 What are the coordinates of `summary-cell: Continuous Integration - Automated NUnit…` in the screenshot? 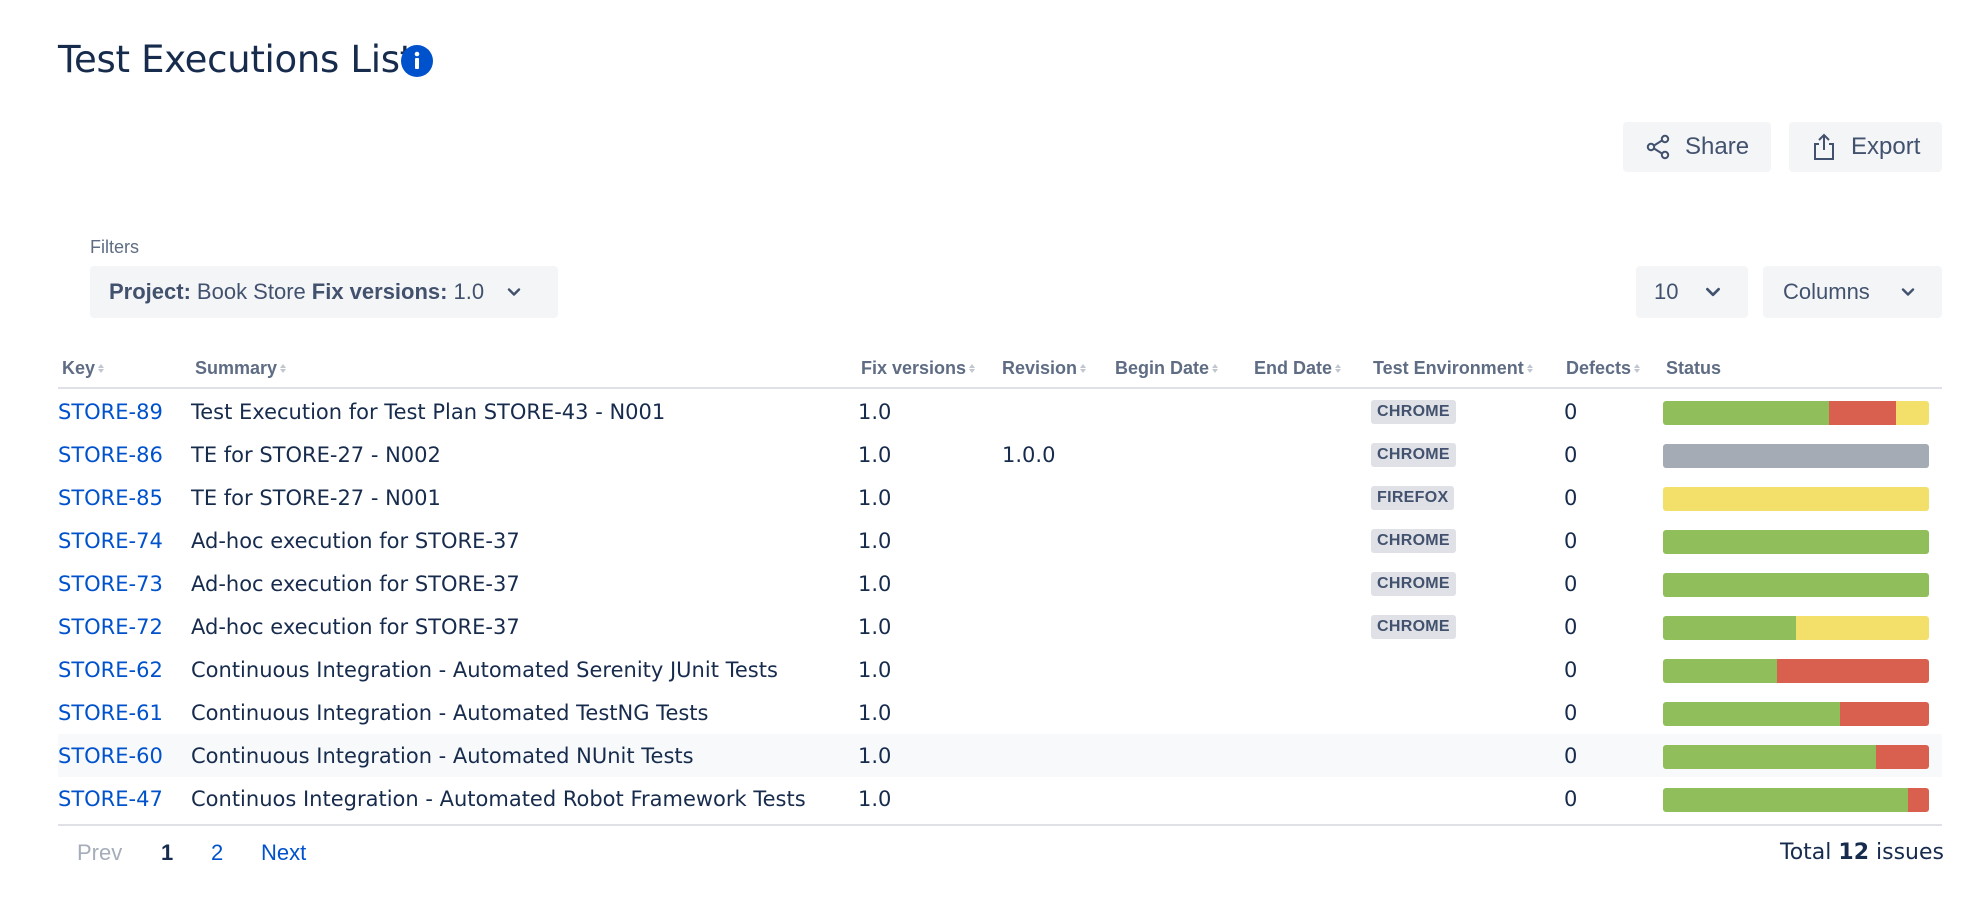 It's located at (442, 755).